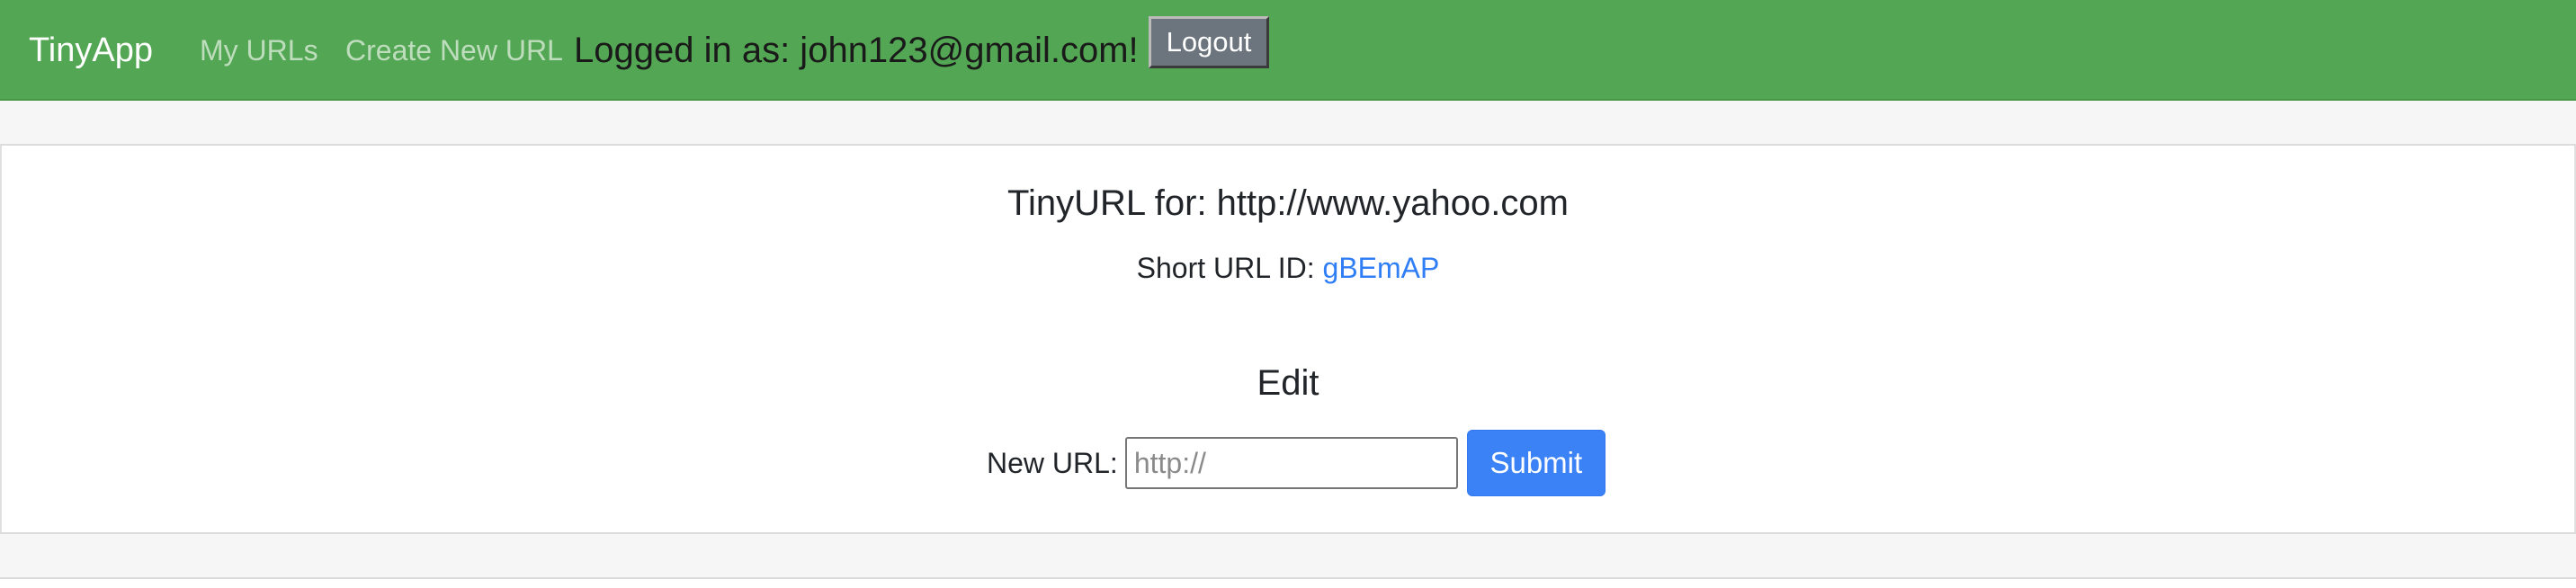  Describe the element at coordinates (91, 50) in the screenshot. I see `brand-link: TinyApp` at that location.